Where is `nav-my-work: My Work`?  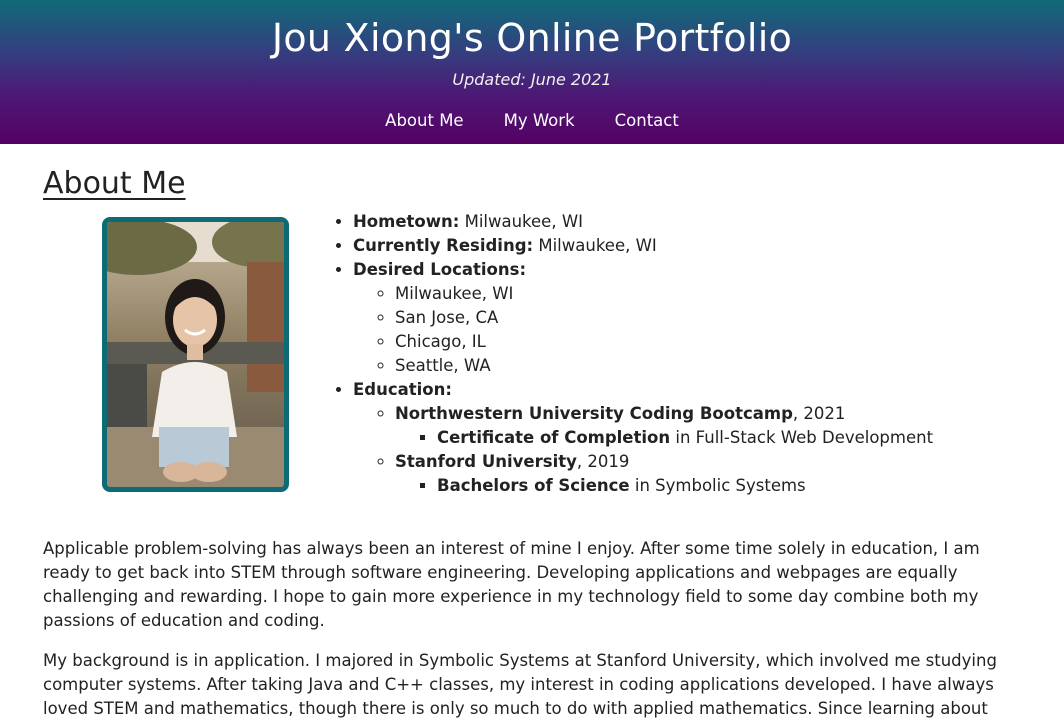
nav-my-work: My Work is located at coordinates (539, 121).